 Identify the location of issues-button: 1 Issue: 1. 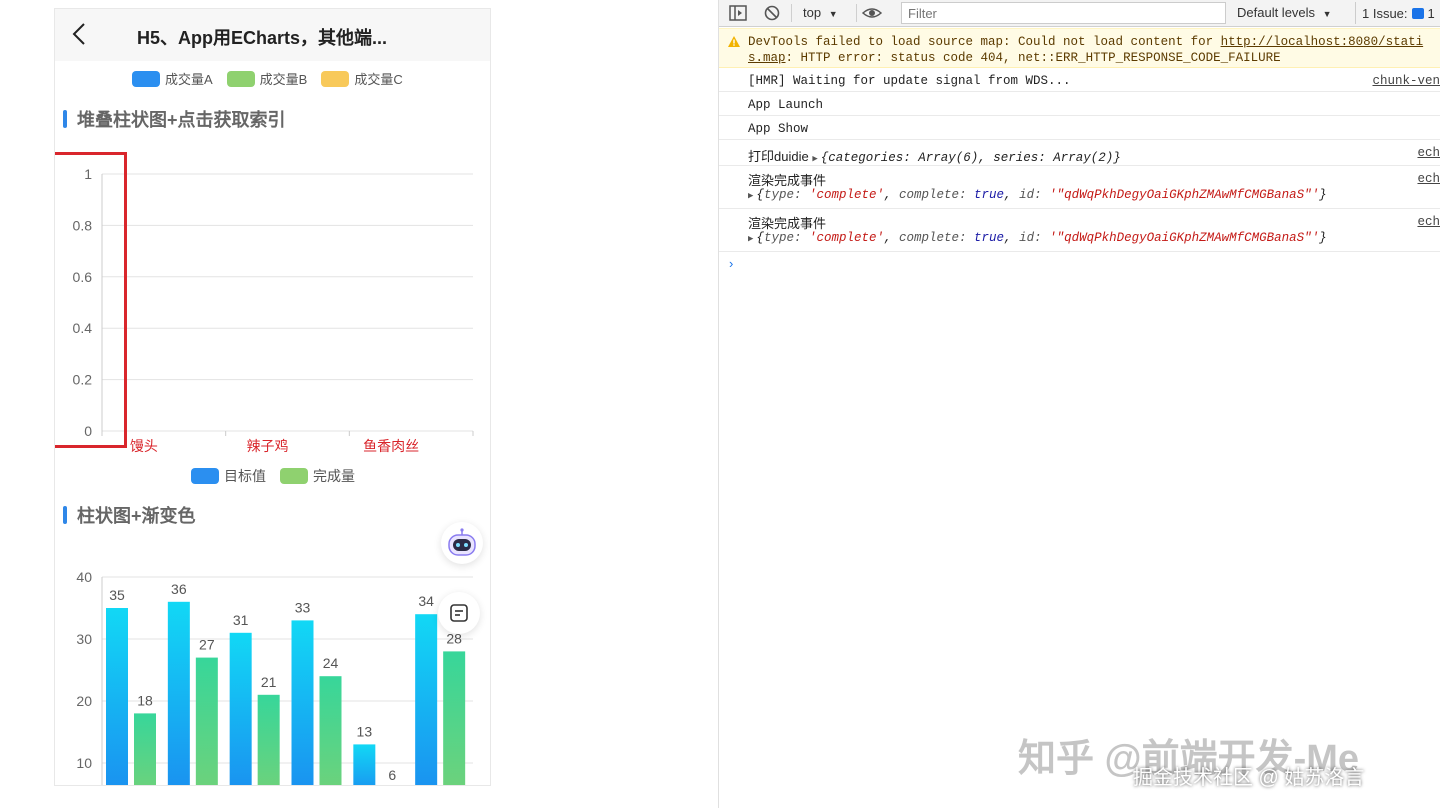
(1397, 13).